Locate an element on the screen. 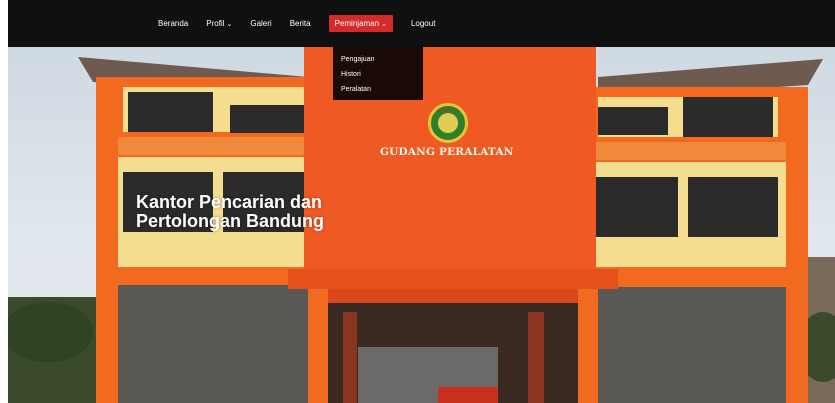  nav-item-beranda: Beranda is located at coordinates (173, 23).